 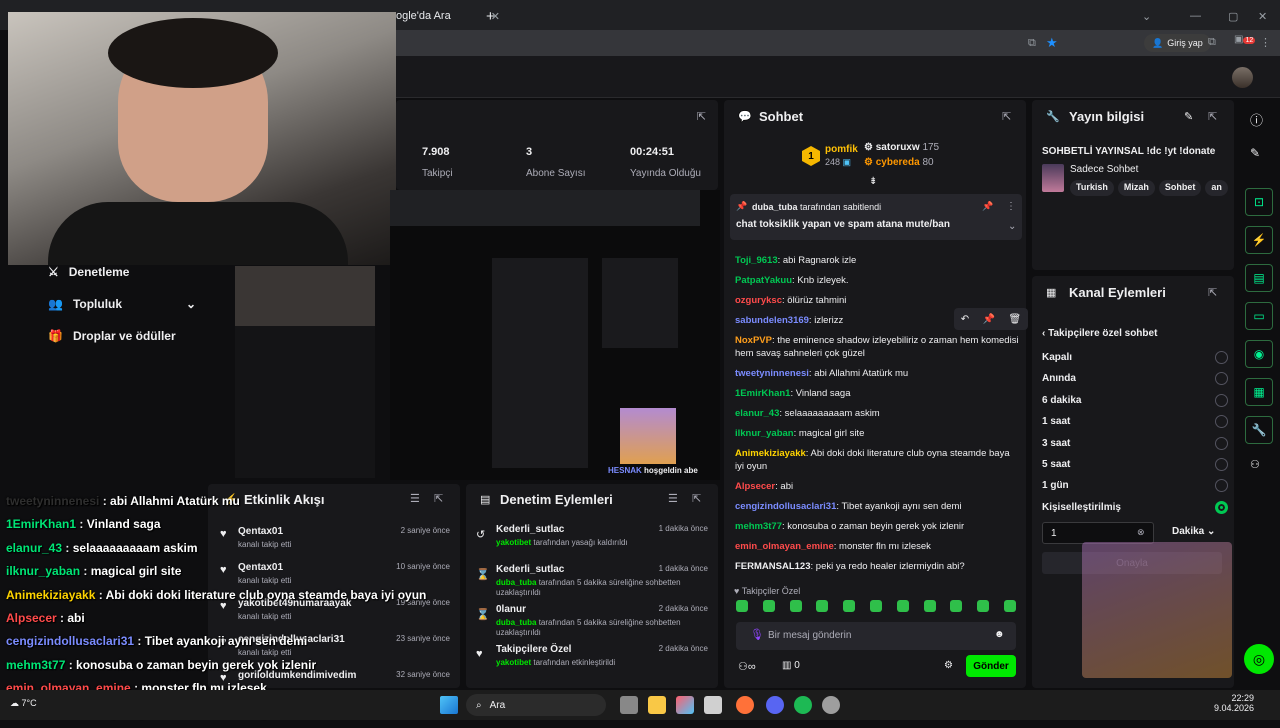 What do you see at coordinates (948, 665) in the screenshot?
I see `settings-icon: ⚙` at bounding box center [948, 665].